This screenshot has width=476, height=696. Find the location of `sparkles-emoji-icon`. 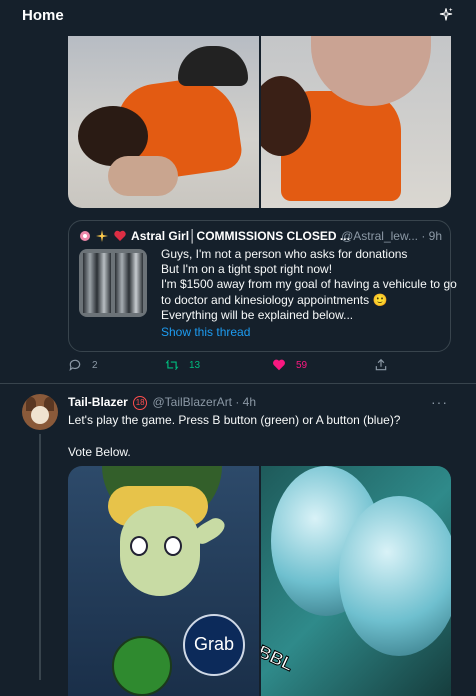

sparkles-emoji-icon is located at coordinates (102, 236).